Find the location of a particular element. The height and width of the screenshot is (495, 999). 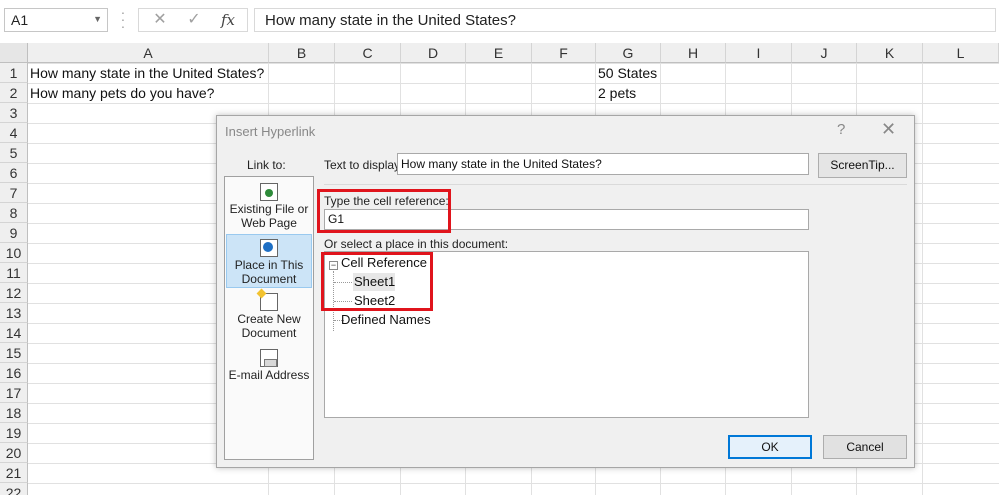

email-address-icon is located at coordinates (269, 358).